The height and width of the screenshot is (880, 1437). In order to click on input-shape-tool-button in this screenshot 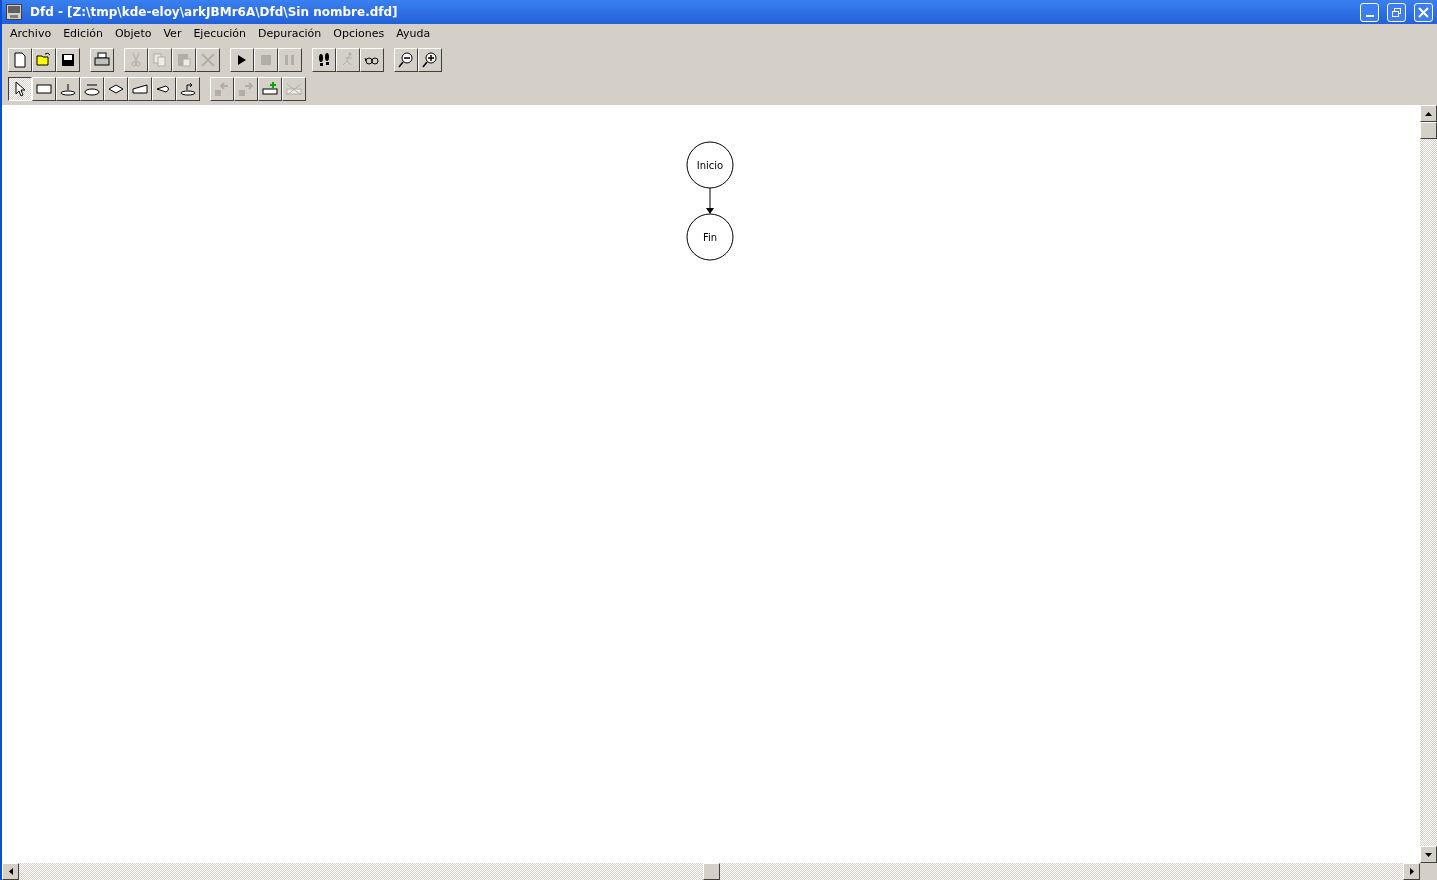, I will do `click(68, 88)`.